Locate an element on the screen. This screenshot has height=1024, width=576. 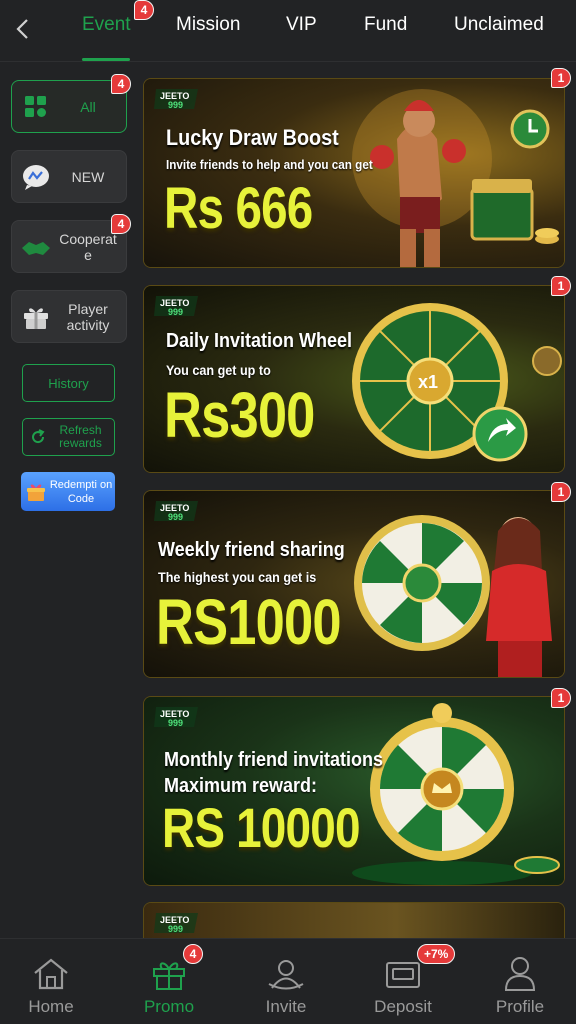
sidebar-item-cooperate: Cooperat e is located at coordinates (69, 246).